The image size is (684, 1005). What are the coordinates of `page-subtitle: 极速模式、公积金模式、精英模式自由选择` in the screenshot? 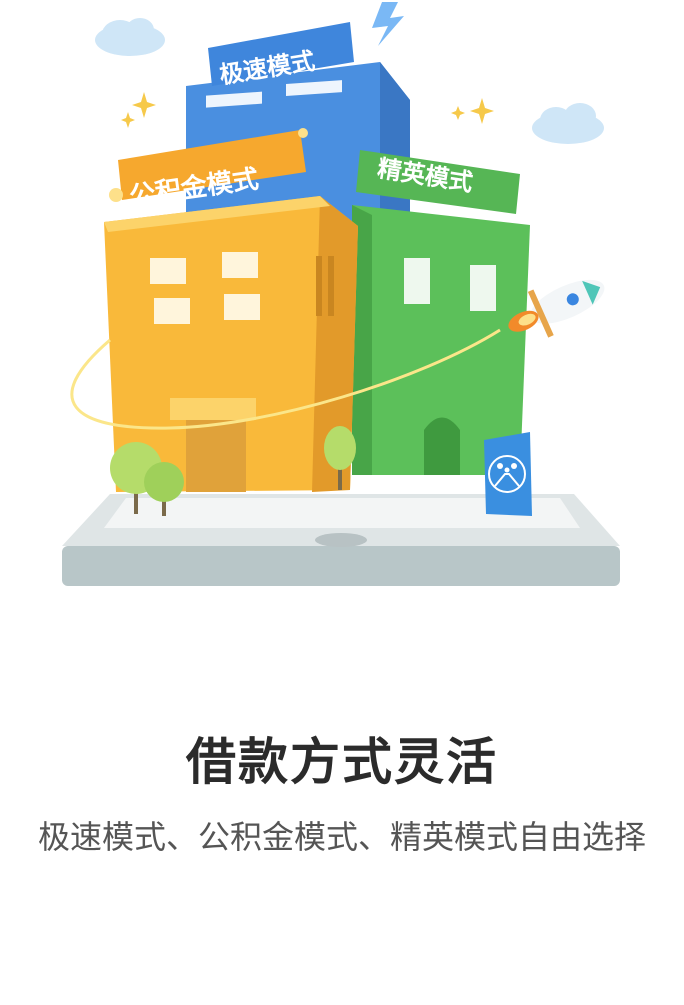 It's located at (341, 837).